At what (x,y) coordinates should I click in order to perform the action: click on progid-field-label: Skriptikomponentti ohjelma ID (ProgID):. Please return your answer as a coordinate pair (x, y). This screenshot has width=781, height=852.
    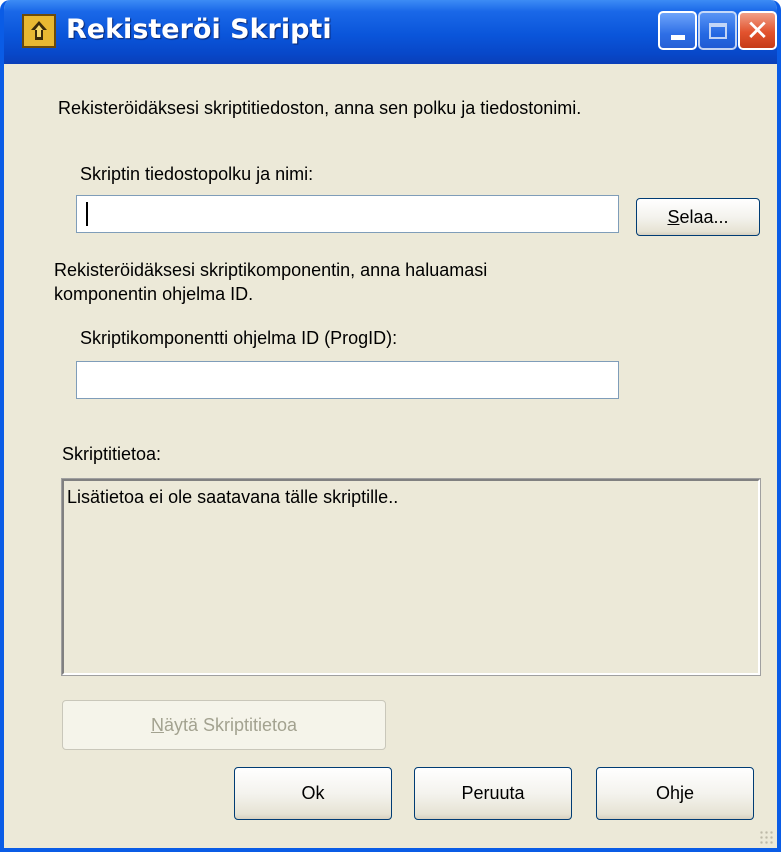
    Looking at the image, I should click on (239, 338).